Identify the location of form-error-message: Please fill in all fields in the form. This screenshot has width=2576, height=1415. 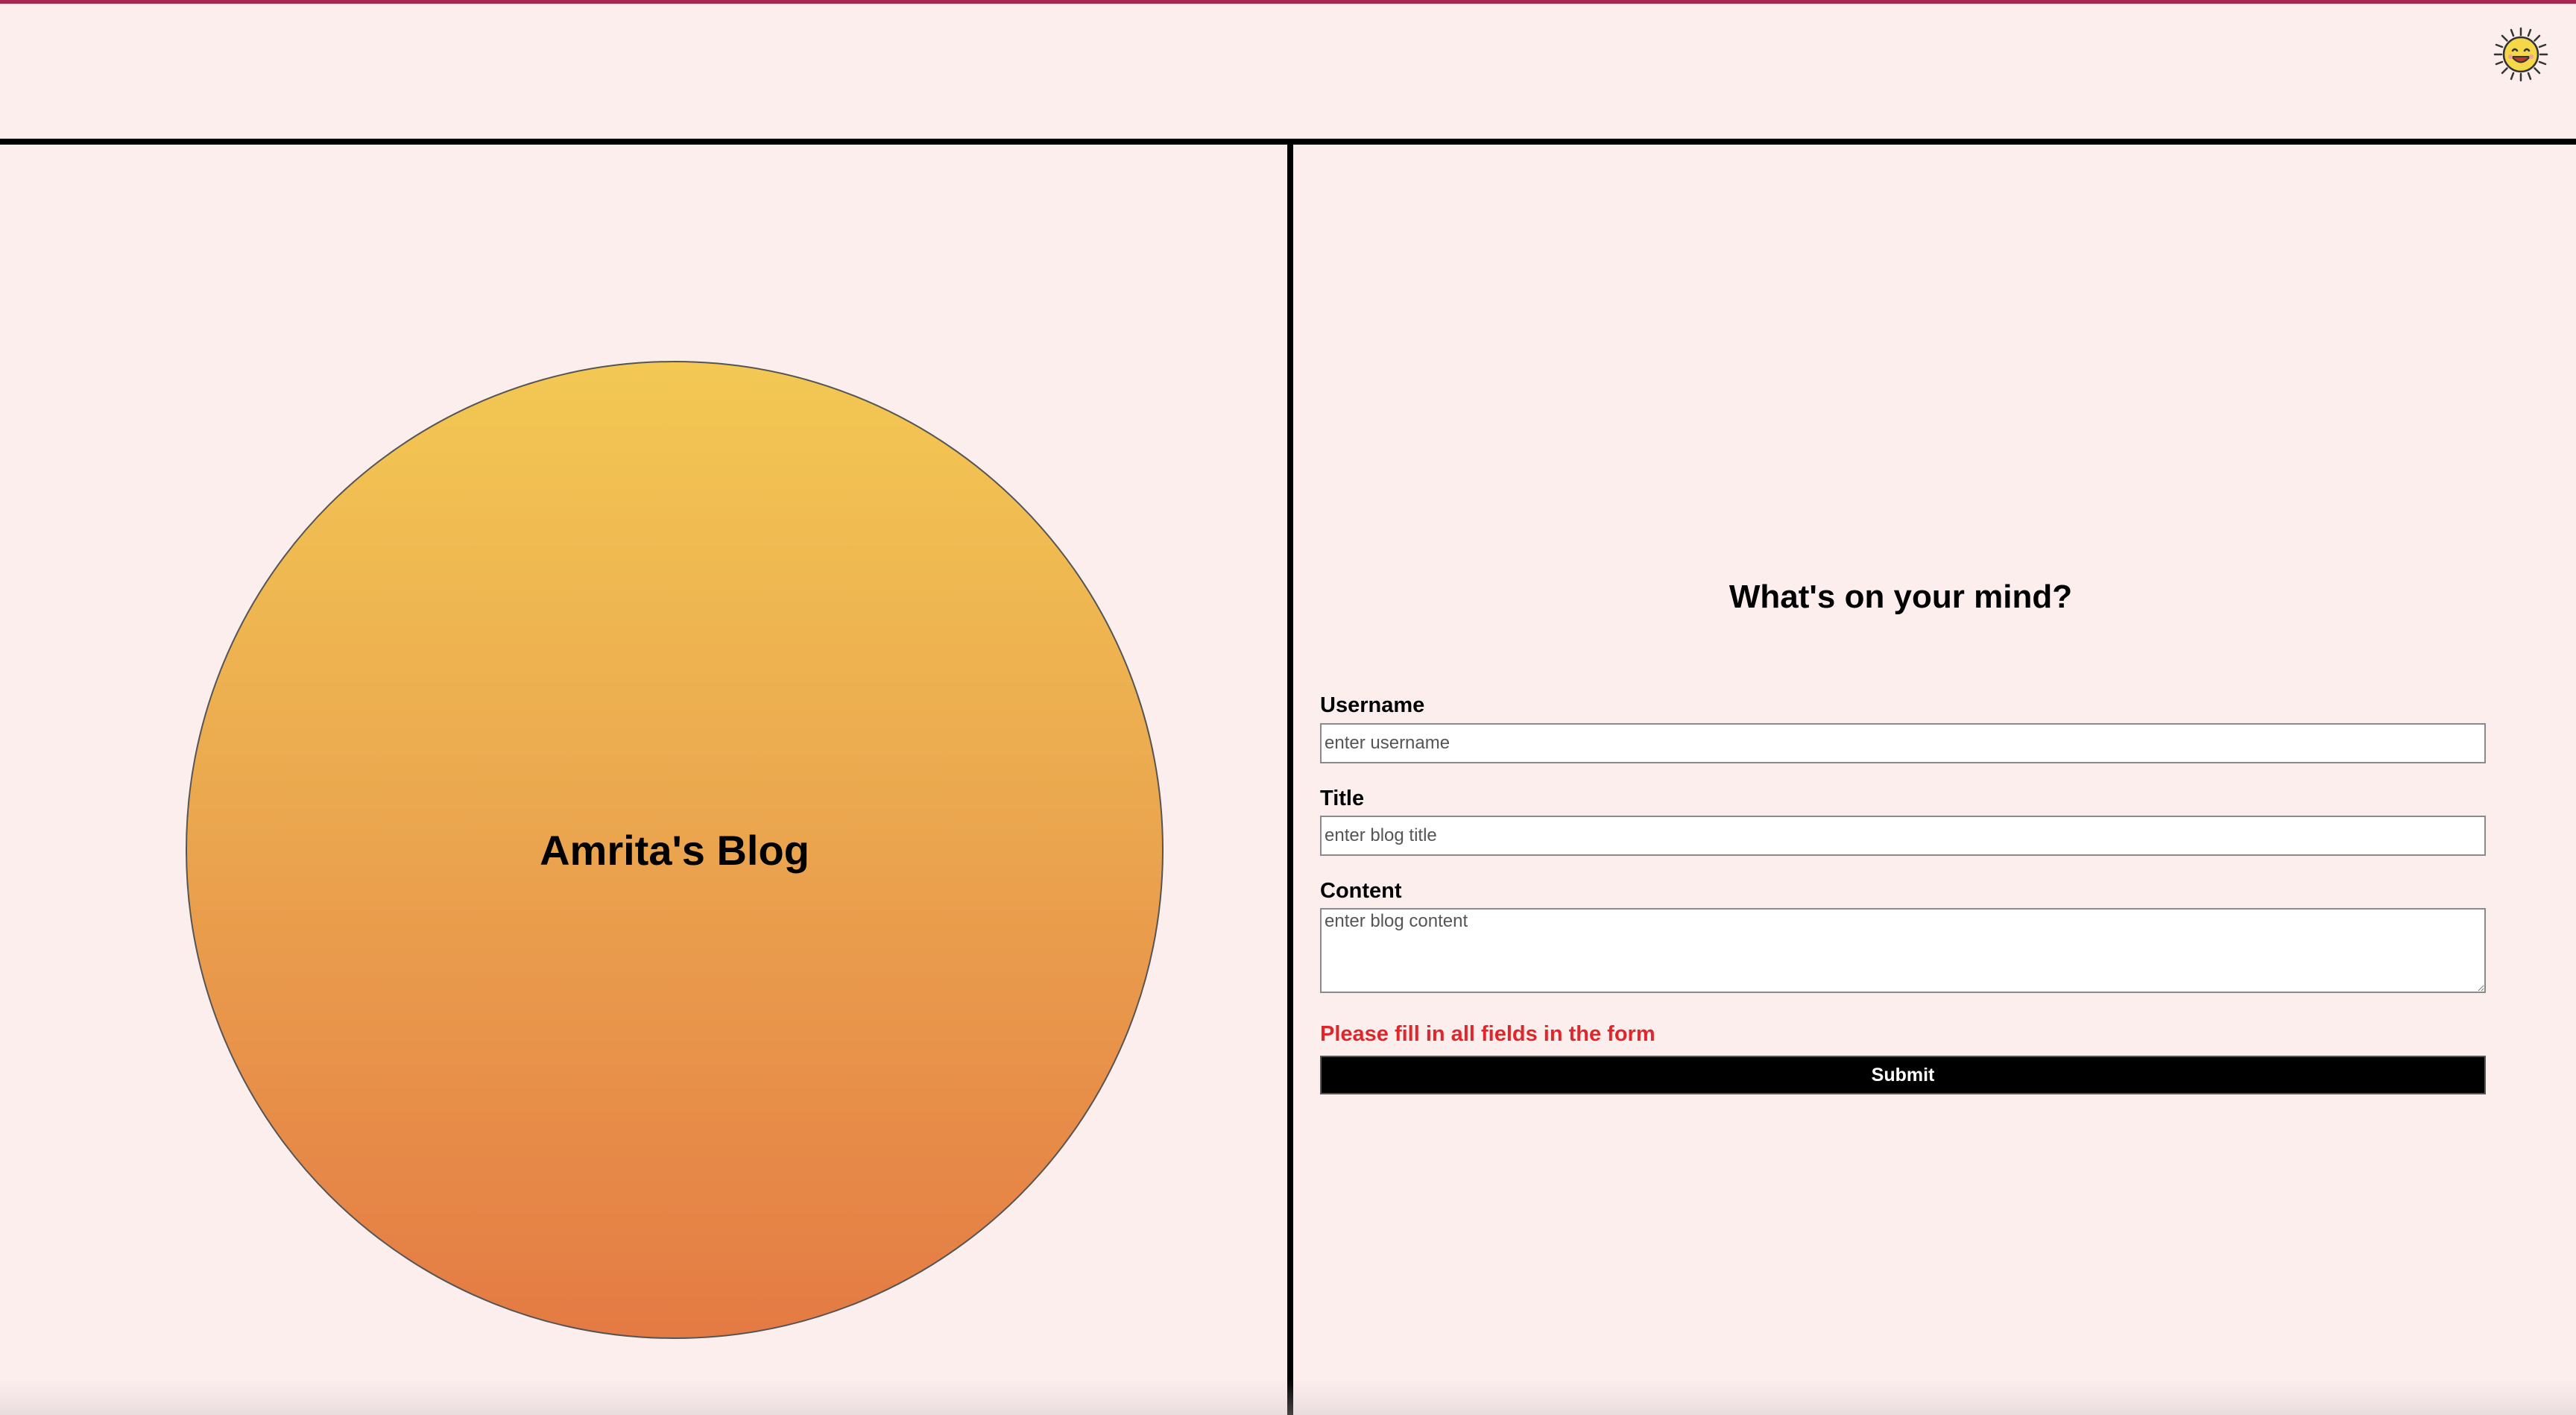
(1487, 1034).